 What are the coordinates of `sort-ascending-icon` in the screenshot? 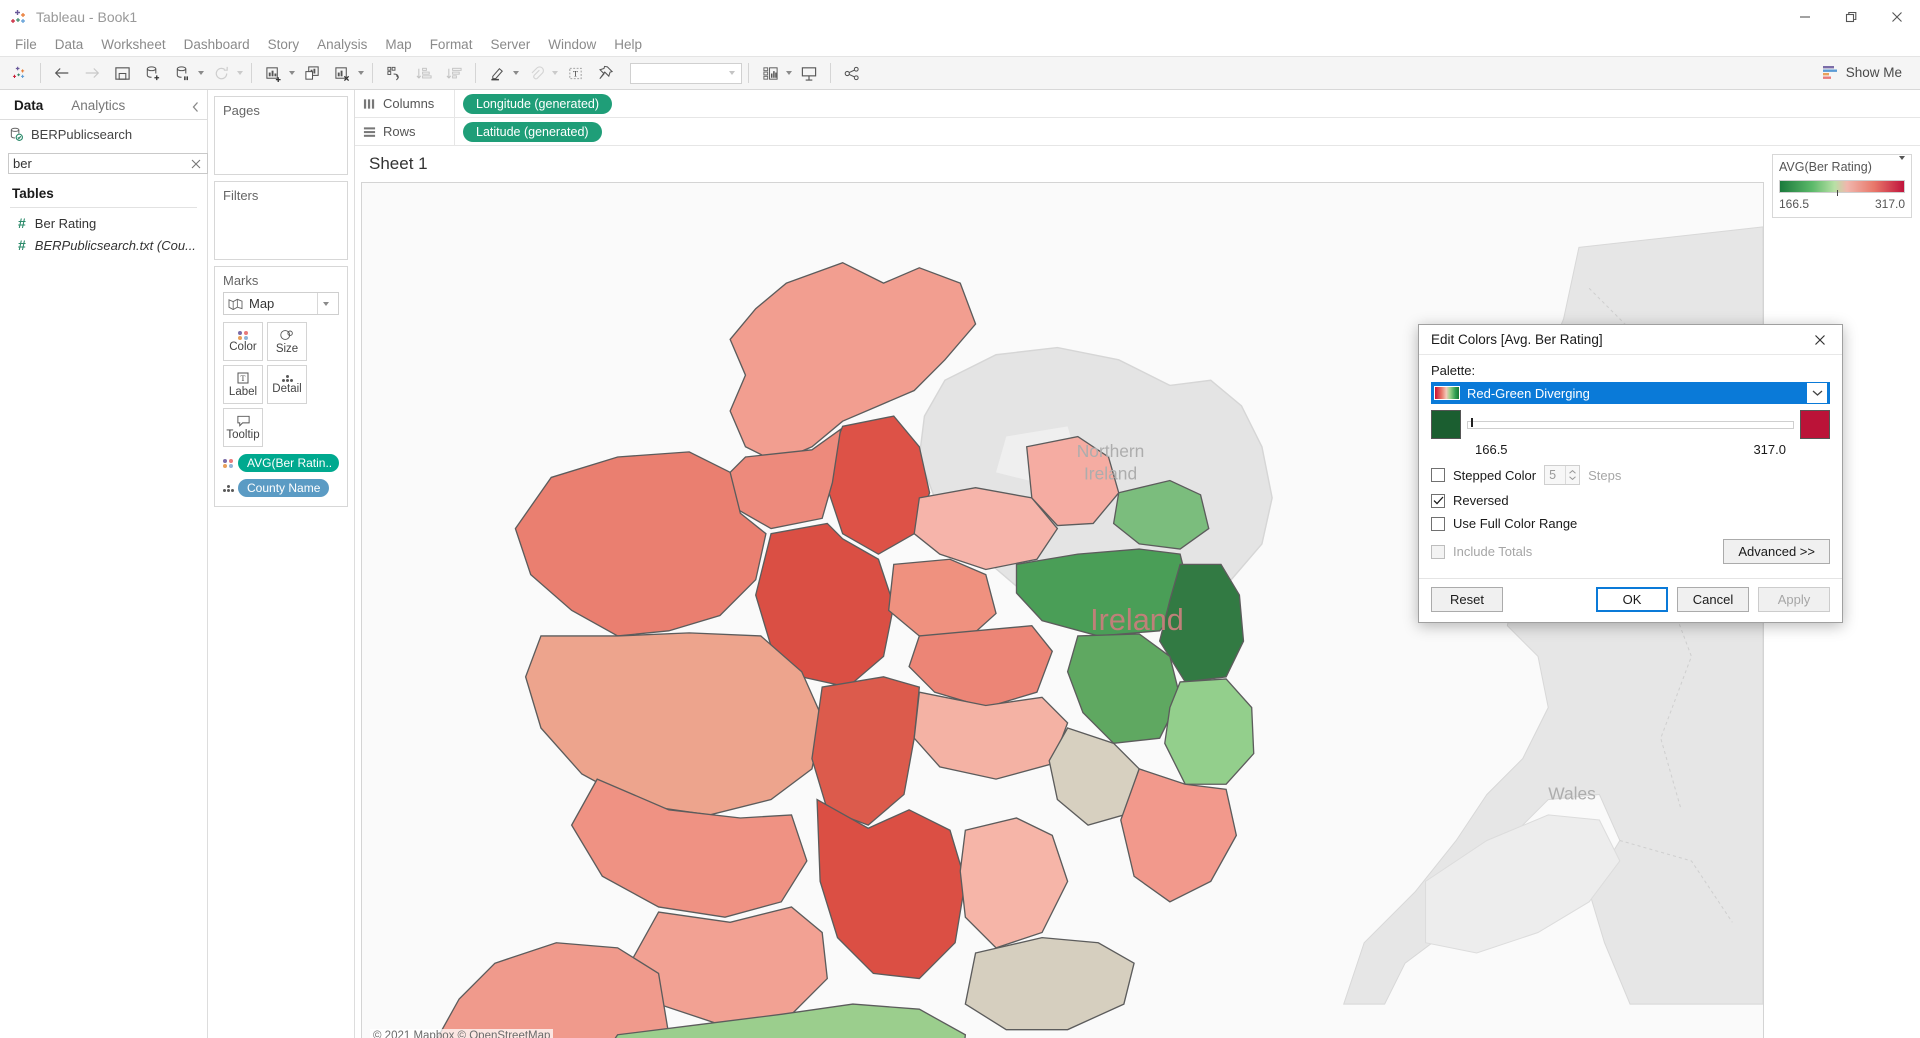 It's located at (424, 73).